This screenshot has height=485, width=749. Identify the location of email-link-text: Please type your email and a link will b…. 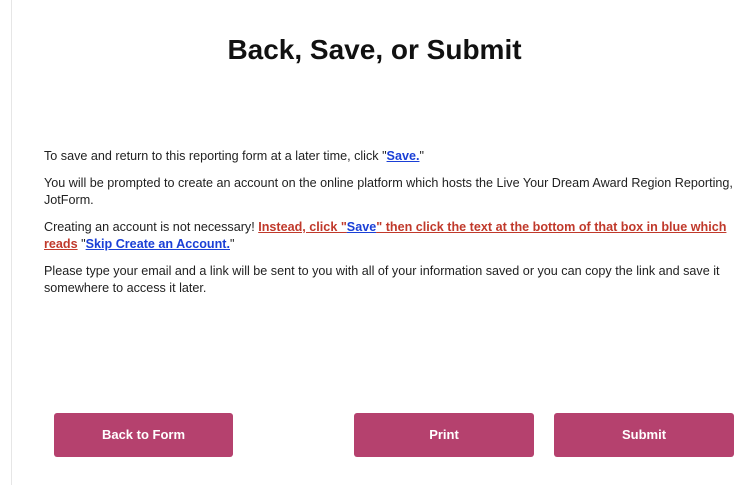
(382, 279).